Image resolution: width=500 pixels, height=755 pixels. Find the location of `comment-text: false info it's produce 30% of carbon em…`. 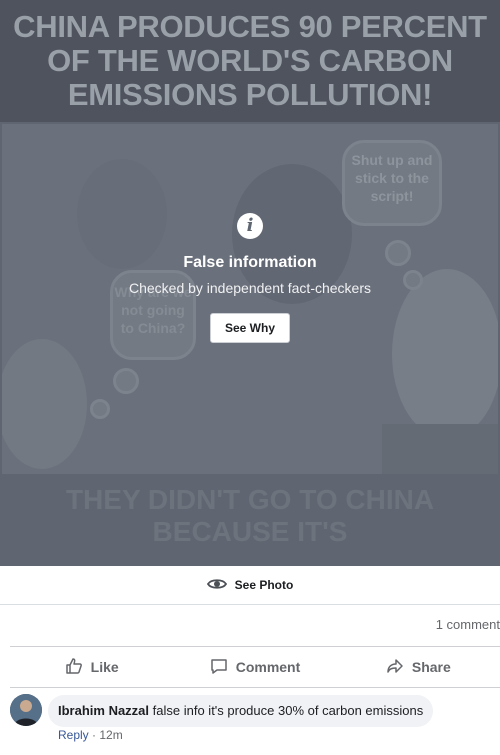

comment-text: false info it's produce 30% of carbon em… is located at coordinates (288, 710).